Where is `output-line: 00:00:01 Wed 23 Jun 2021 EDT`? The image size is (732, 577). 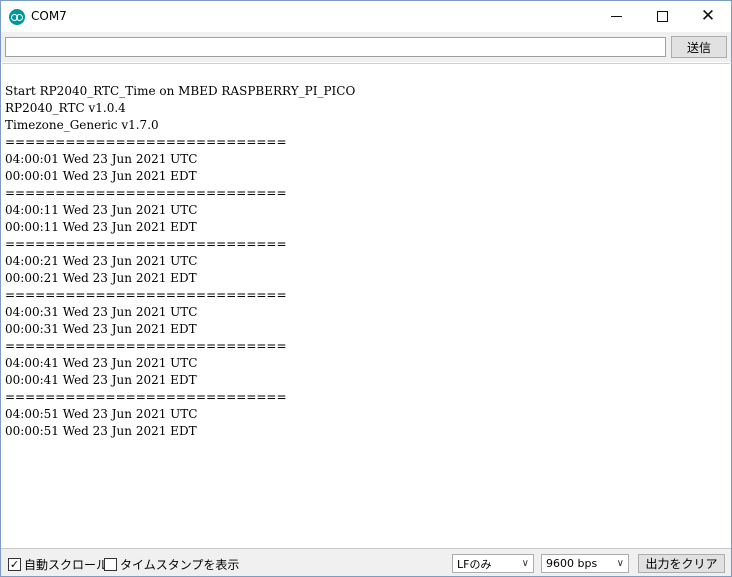
output-line: 00:00:01 Wed 23 Jun 2021 EDT is located at coordinates (101, 176).